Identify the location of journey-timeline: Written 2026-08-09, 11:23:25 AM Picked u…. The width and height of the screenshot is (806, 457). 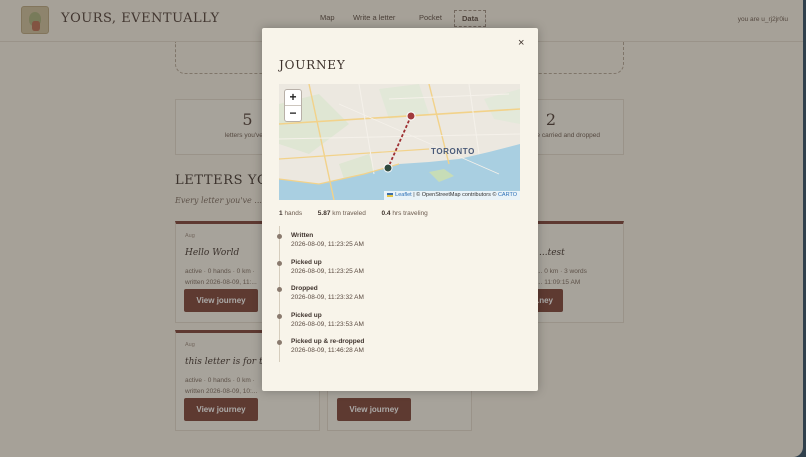
(398, 294).